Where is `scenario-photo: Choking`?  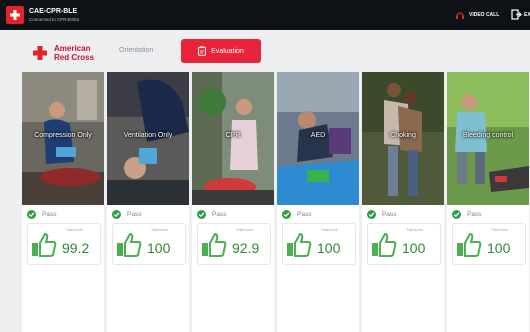 scenario-photo: Choking is located at coordinates (403, 138).